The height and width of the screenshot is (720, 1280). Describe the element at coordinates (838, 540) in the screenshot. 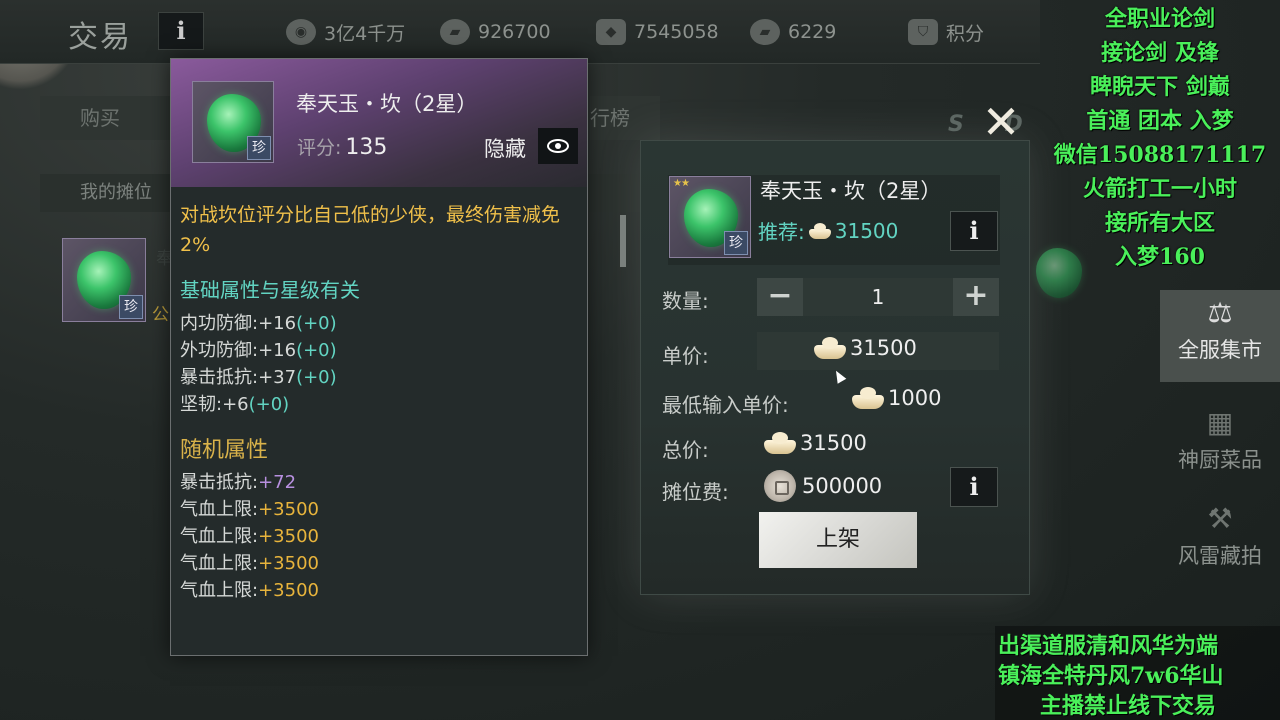

I see `list-item-button: 上架` at that location.